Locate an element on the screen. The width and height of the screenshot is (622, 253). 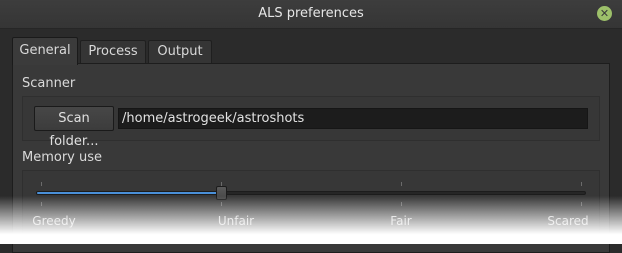
title-bar: ALS preferences ✕ is located at coordinates (311, 14).